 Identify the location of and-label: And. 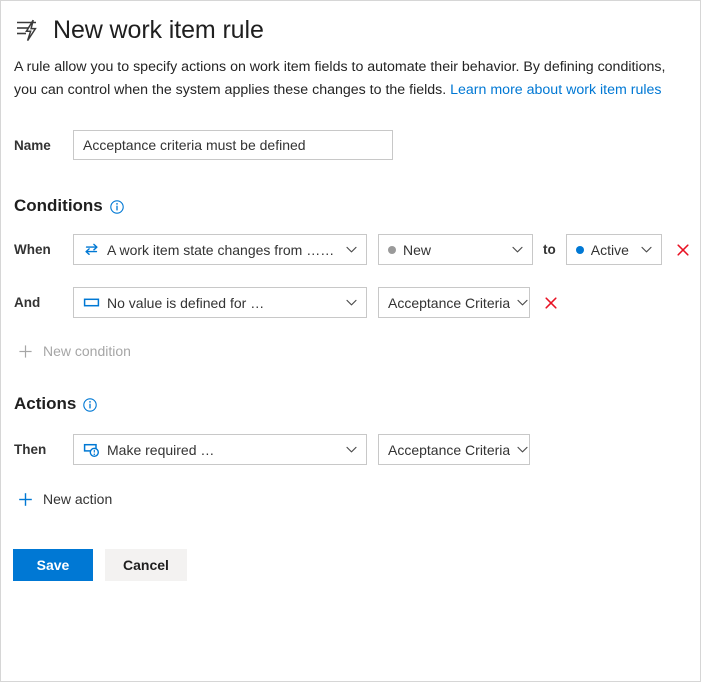
(27, 302).